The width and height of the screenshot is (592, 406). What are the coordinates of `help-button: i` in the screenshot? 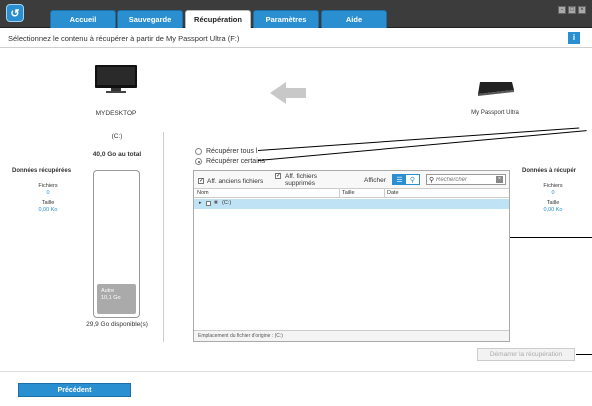 It's located at (574, 38).